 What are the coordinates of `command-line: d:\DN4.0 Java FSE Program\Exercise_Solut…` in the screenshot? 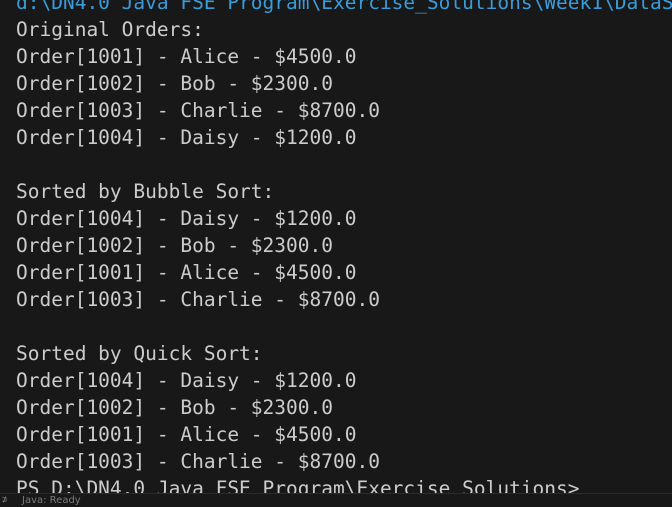 It's located at (344, 7).